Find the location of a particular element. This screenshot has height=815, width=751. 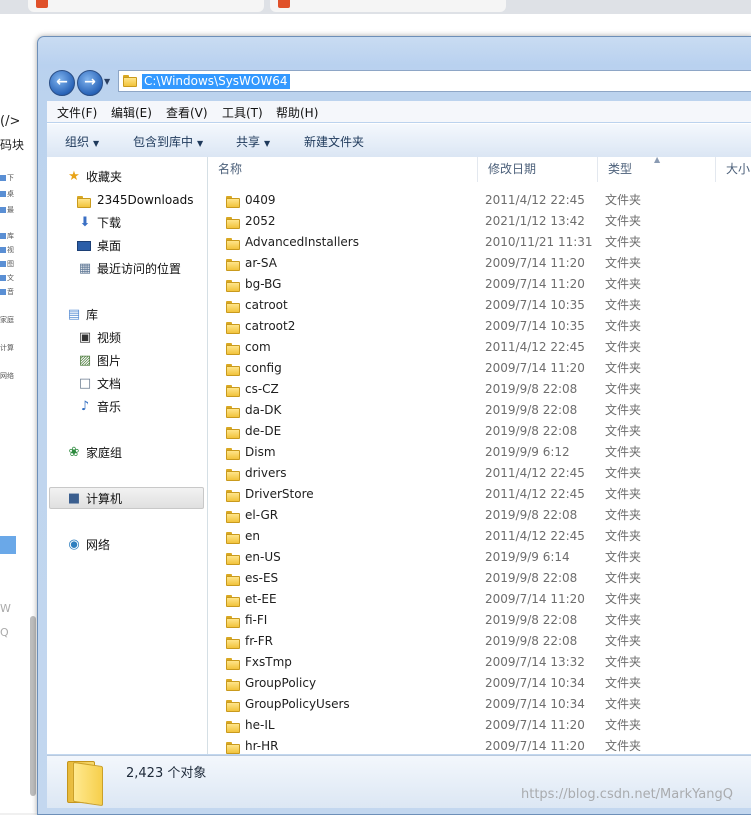

background-browser-tabbar is located at coordinates (375, 7).